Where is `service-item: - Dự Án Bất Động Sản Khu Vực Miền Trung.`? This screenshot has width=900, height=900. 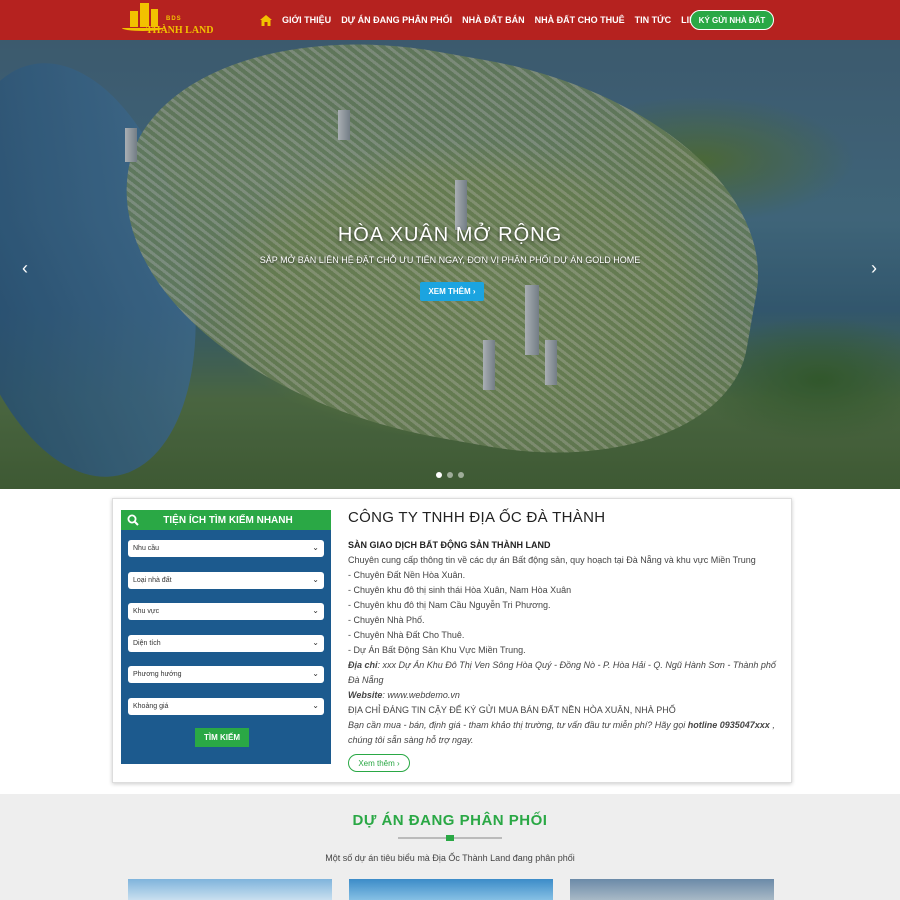
service-item: - Dự Án Bất Động Sản Khu Vực Miền Trung. is located at coordinates (437, 650).